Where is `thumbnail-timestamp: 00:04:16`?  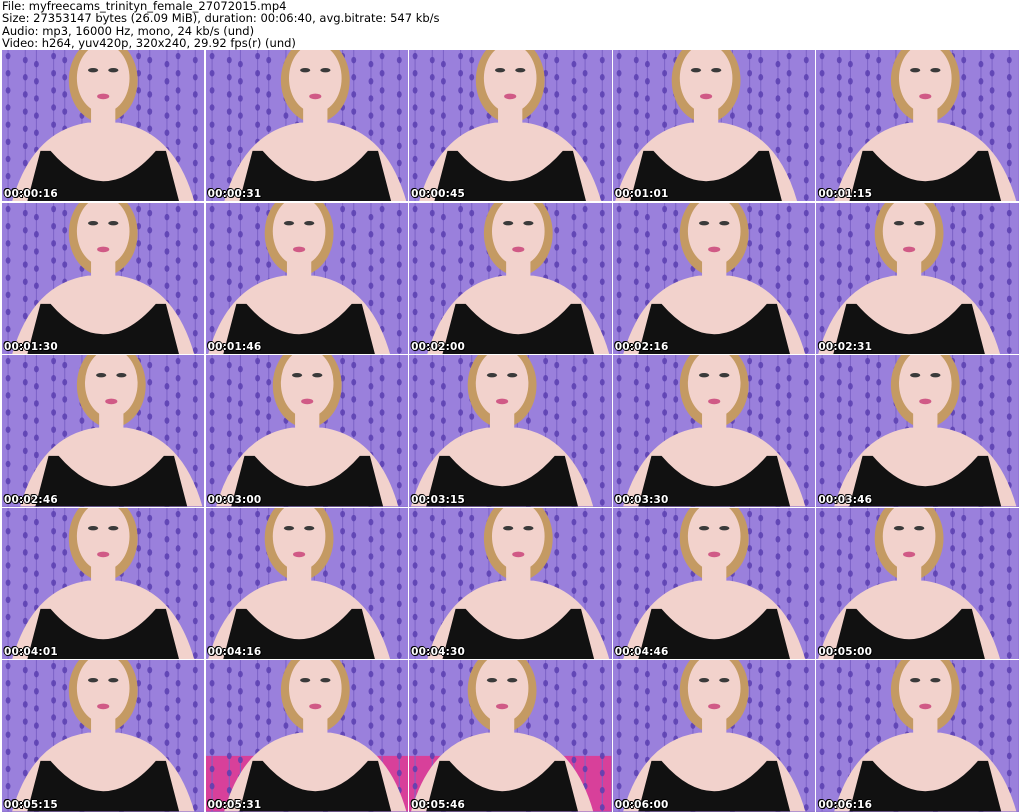 thumbnail-timestamp: 00:04:16 is located at coordinates (234, 652).